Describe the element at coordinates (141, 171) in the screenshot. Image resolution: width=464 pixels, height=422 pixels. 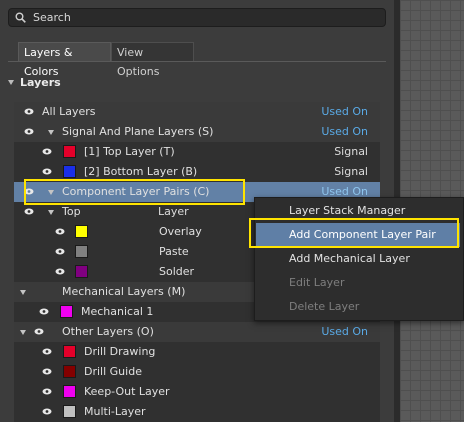
I see `row-label: [2] Bottom Layer (B)` at that location.